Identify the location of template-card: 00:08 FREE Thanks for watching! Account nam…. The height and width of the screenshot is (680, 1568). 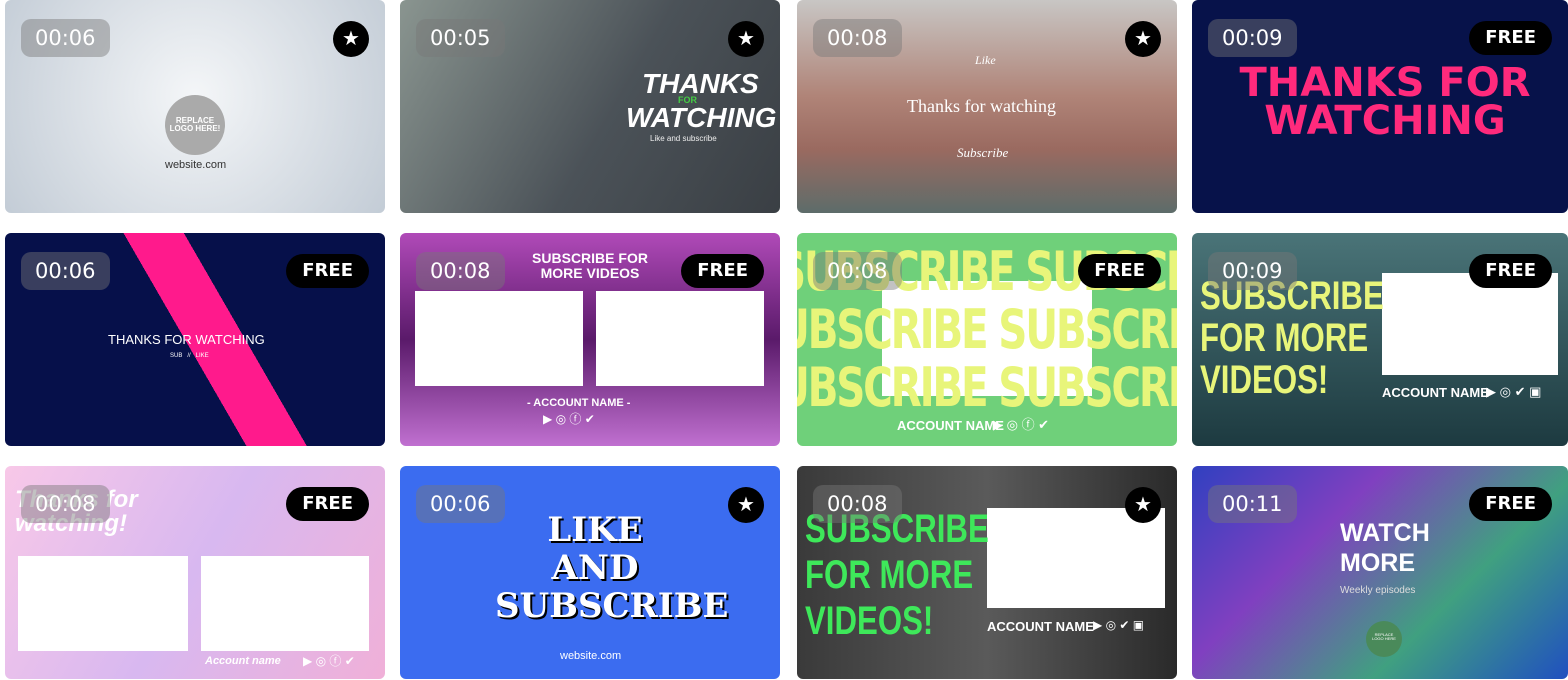
(195, 572).